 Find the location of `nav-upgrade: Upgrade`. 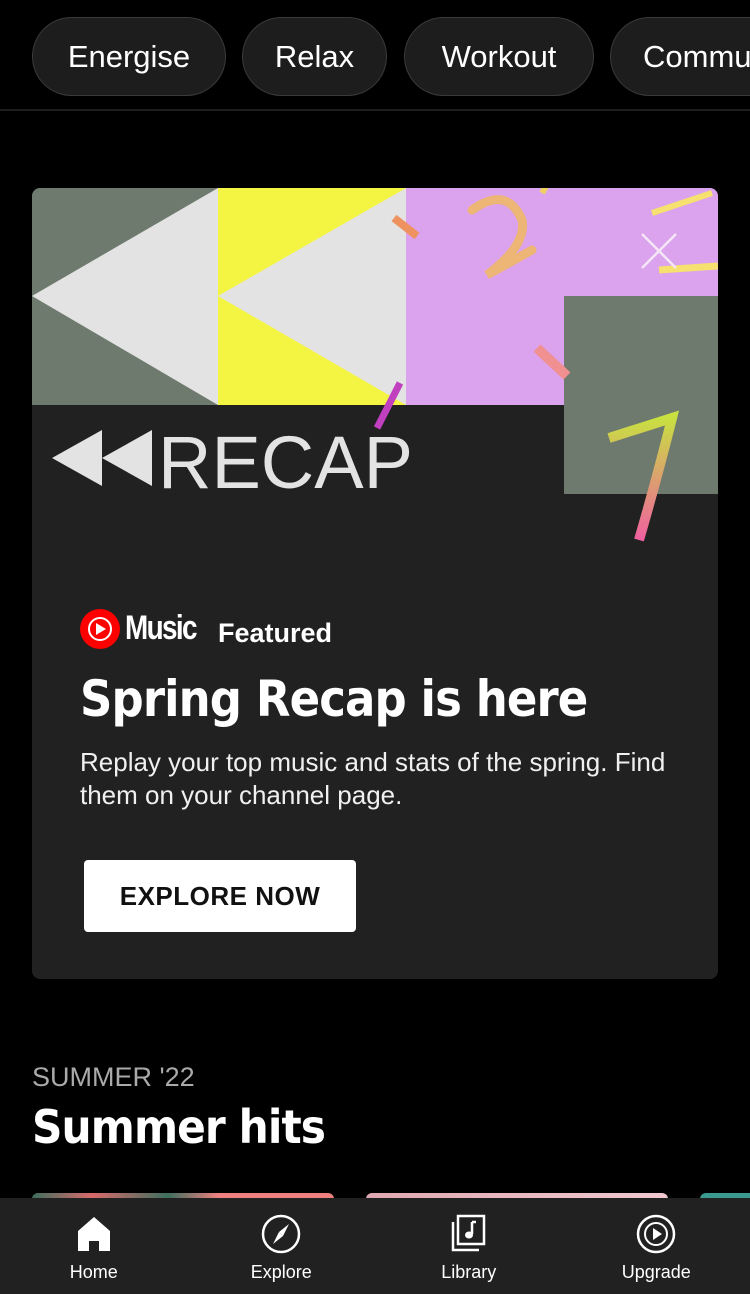

nav-upgrade: Upgrade is located at coordinates (656, 1246).